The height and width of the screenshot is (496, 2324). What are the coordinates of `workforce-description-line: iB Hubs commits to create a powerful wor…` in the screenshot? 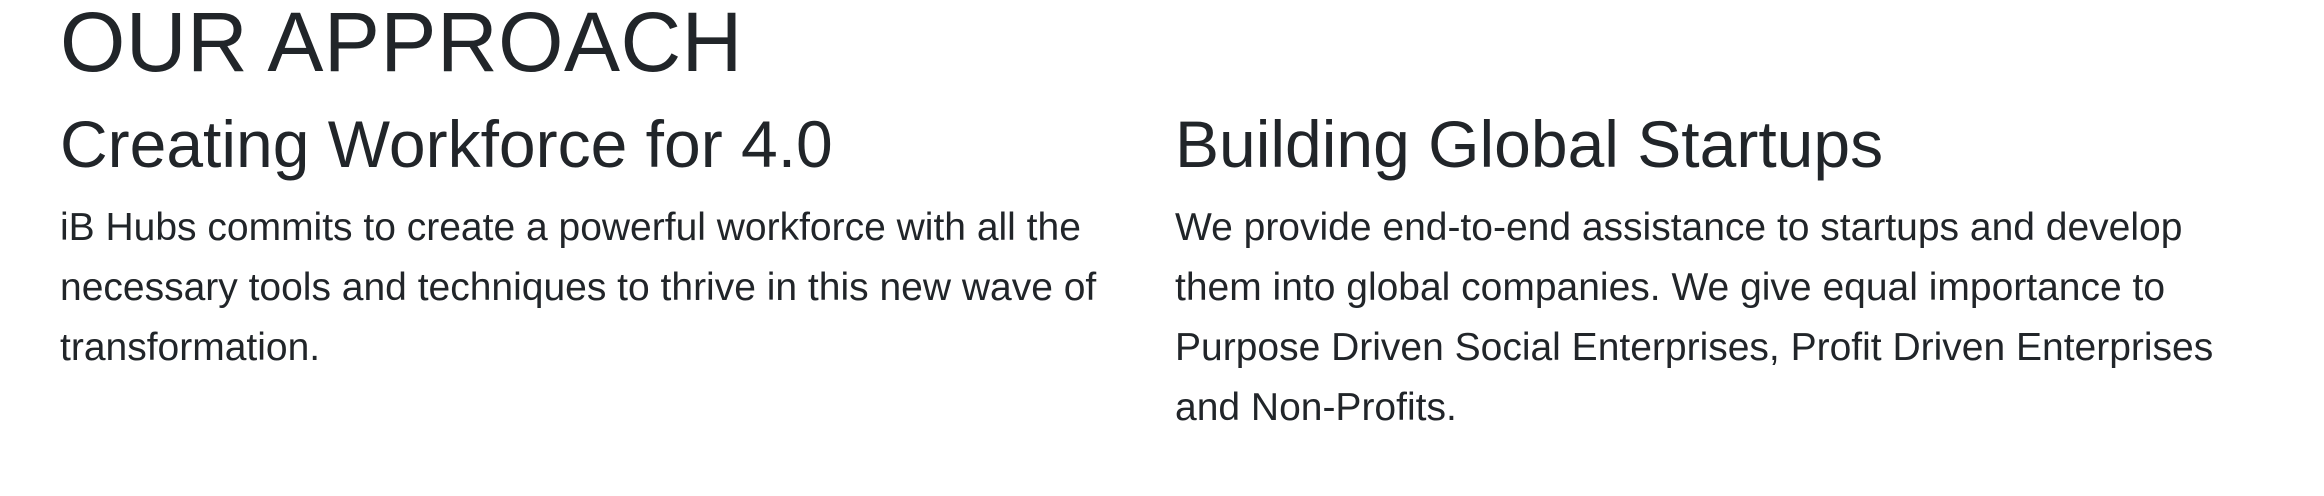 It's located at (570, 227).